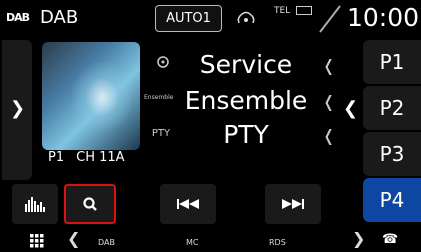 Image resolution: width=421 pixels, height=252 pixels. What do you see at coordinates (277, 242) in the screenshot?
I see `tab-rds: RDS` at bounding box center [277, 242].